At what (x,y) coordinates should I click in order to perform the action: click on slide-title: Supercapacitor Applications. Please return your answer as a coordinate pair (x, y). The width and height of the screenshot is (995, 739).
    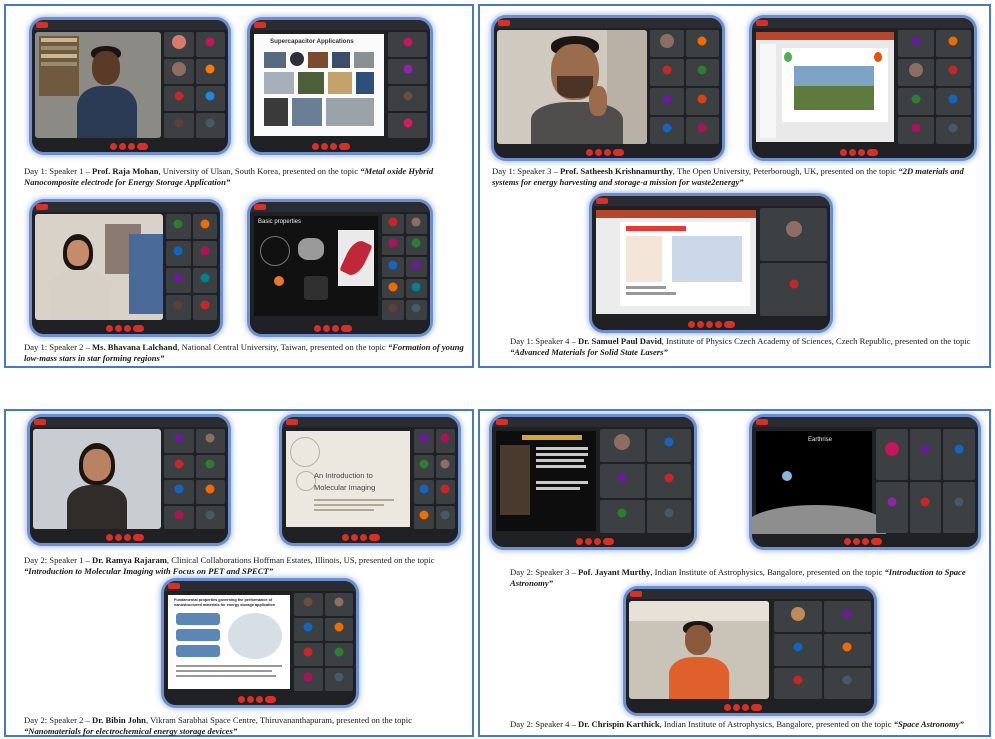
    Looking at the image, I should click on (312, 41).